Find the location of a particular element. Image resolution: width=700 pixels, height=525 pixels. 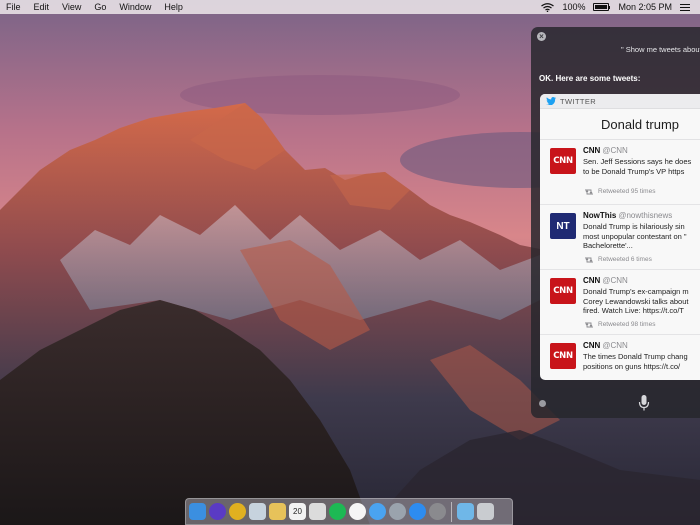

nowthis-avatar: NT is located at coordinates (563, 226).